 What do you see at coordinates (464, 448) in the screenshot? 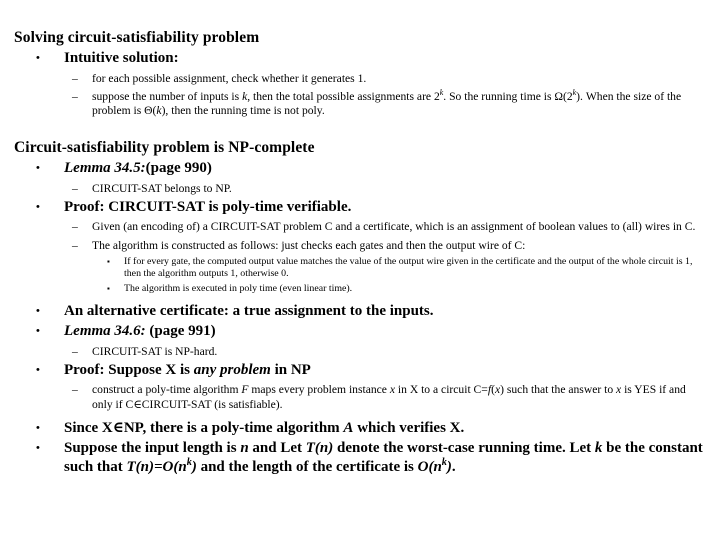
I see `suppose-text-3: denote the worst-case running time. Let` at bounding box center [464, 448].